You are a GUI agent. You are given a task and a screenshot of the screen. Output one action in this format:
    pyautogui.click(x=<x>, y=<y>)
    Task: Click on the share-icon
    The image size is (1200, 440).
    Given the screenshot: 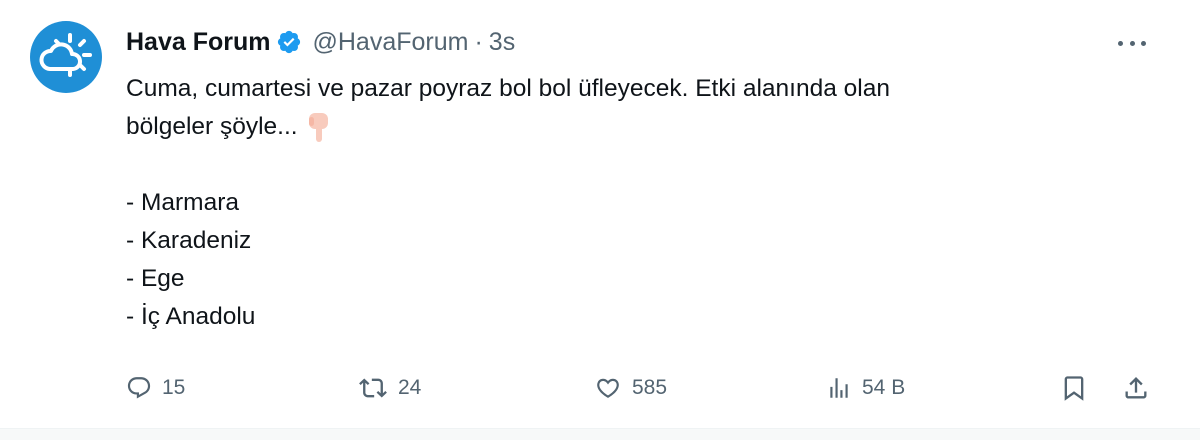 What is the action you would take?
    pyautogui.click(x=1136, y=388)
    